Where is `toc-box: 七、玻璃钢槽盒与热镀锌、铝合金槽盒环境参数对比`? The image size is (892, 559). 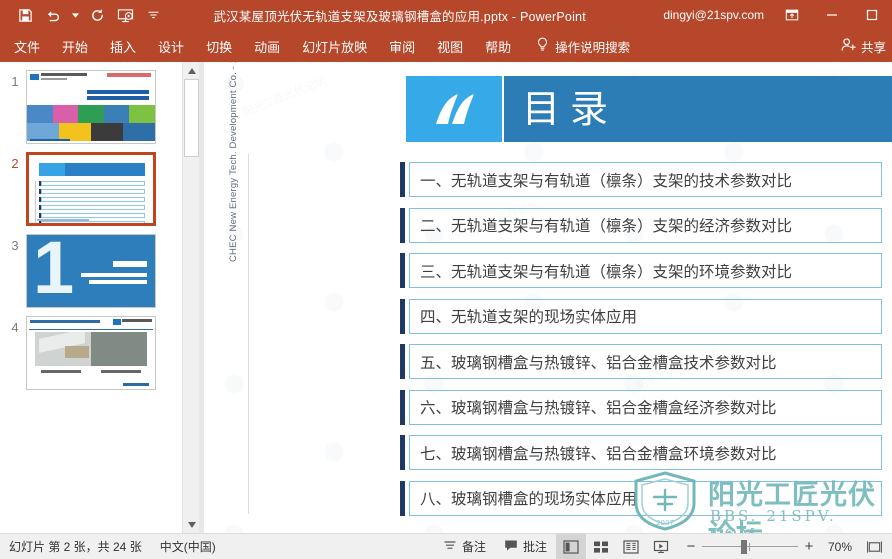
toc-box: 七、玻璃钢槽盒与热镀锌、铝合金槽盒环境参数对比 is located at coordinates (645, 452).